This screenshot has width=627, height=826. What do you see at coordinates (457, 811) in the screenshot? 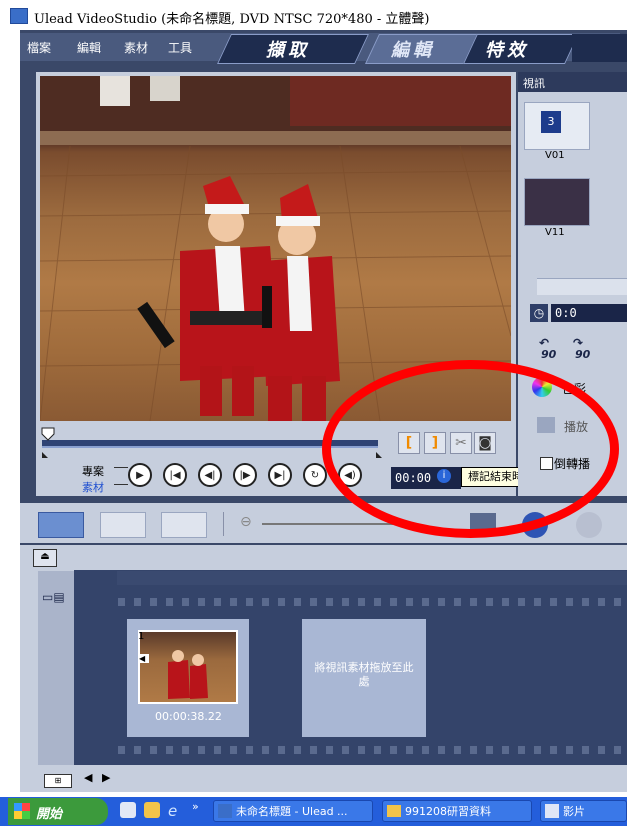
I see `taskbar-folder: 991208研習資料` at bounding box center [457, 811].